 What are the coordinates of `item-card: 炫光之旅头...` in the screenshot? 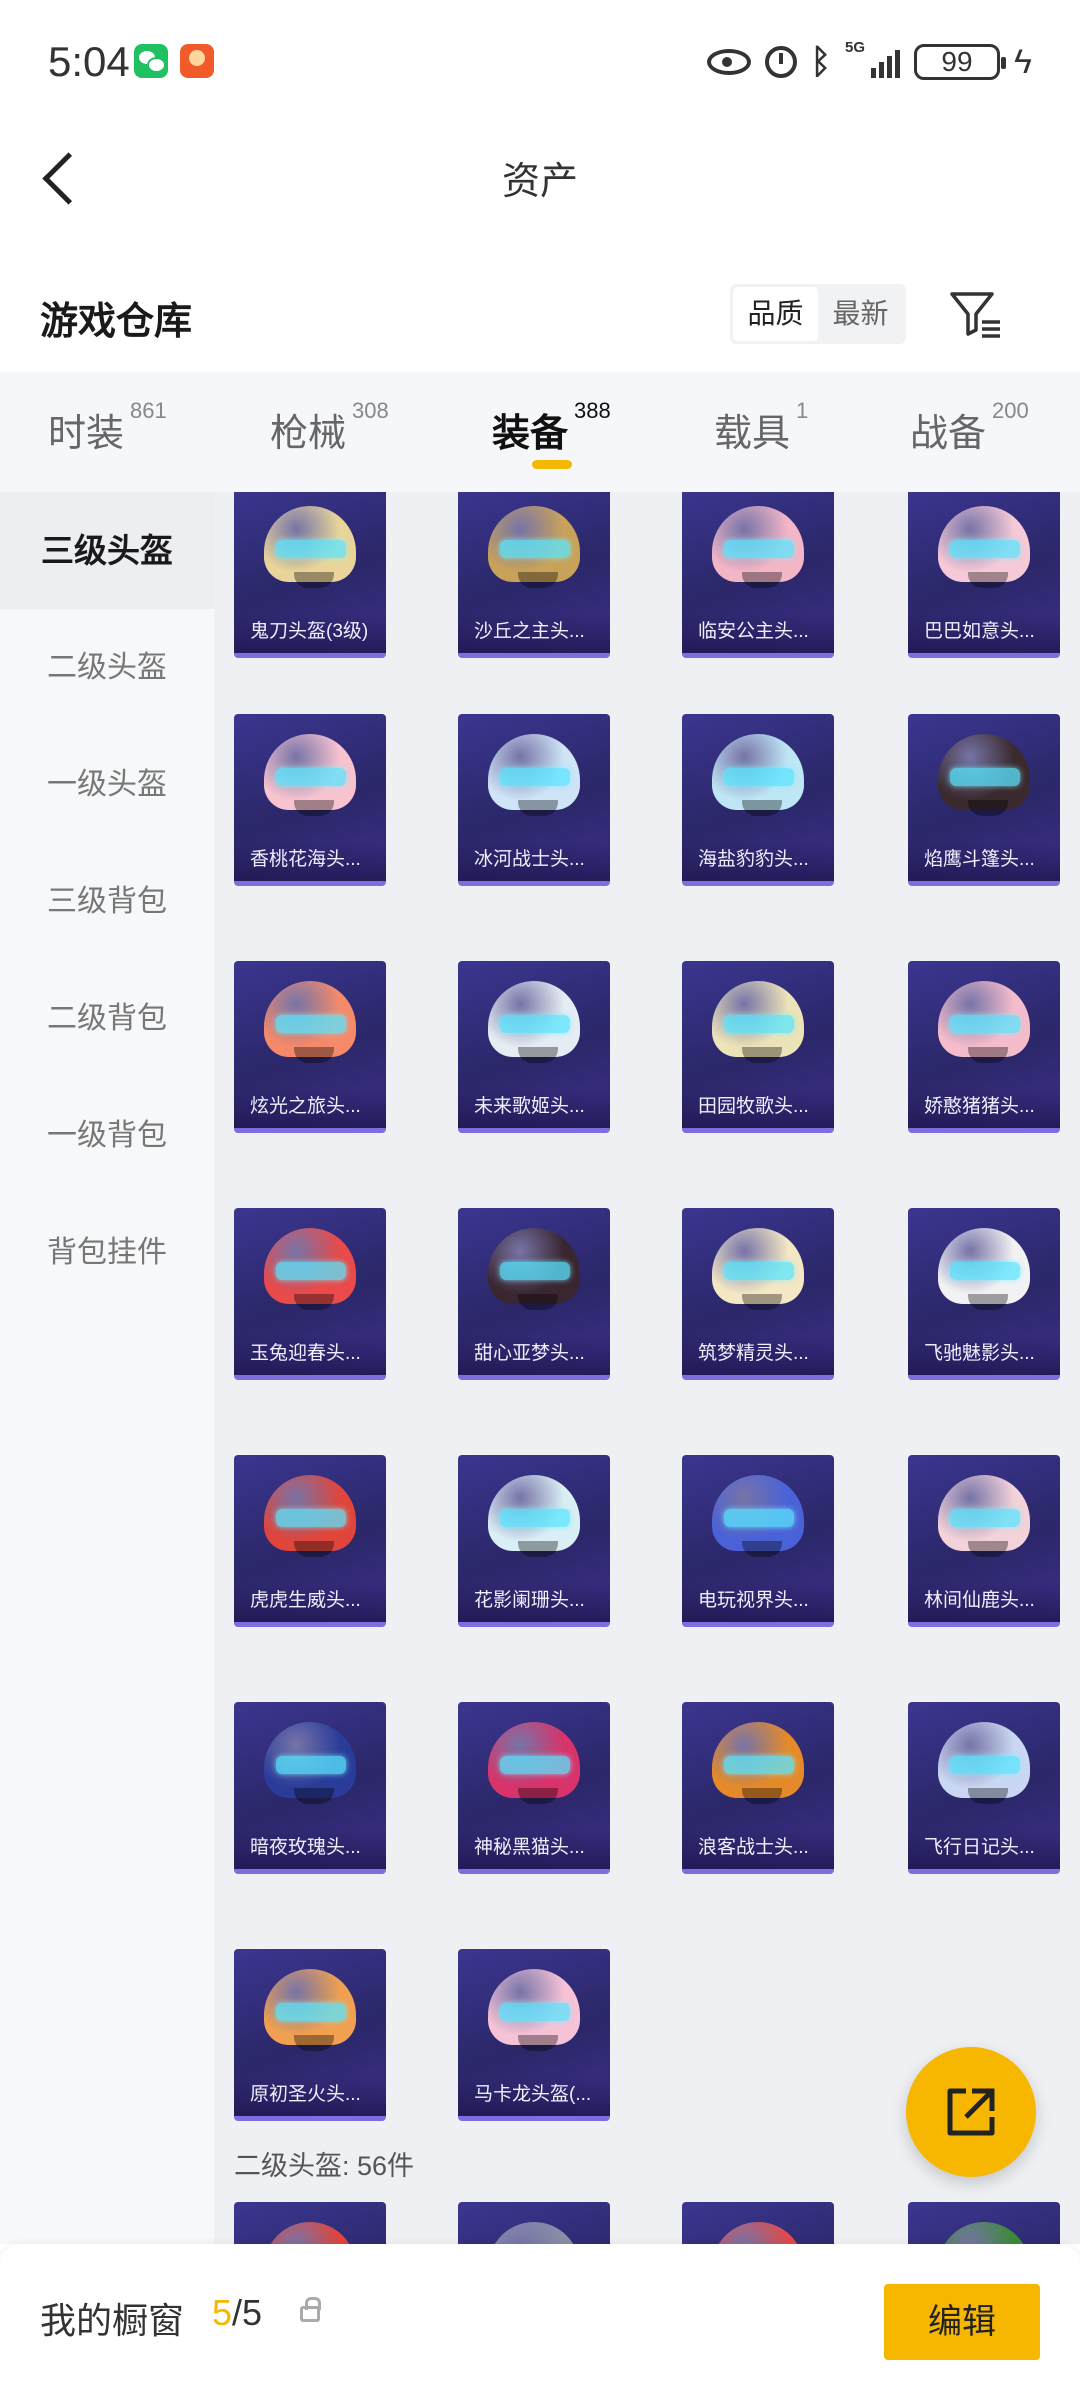 It's located at (310, 1047).